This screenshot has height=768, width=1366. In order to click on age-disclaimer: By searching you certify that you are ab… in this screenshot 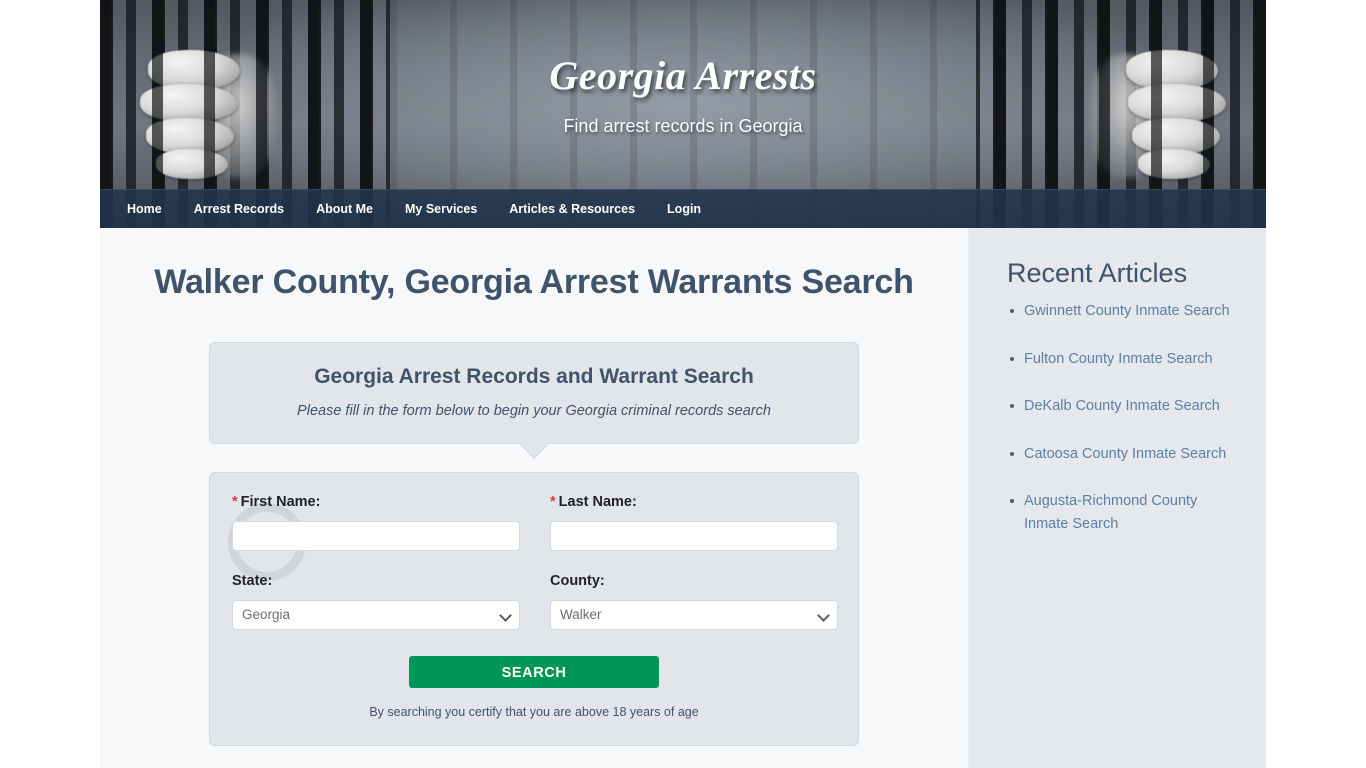, I will do `click(534, 712)`.